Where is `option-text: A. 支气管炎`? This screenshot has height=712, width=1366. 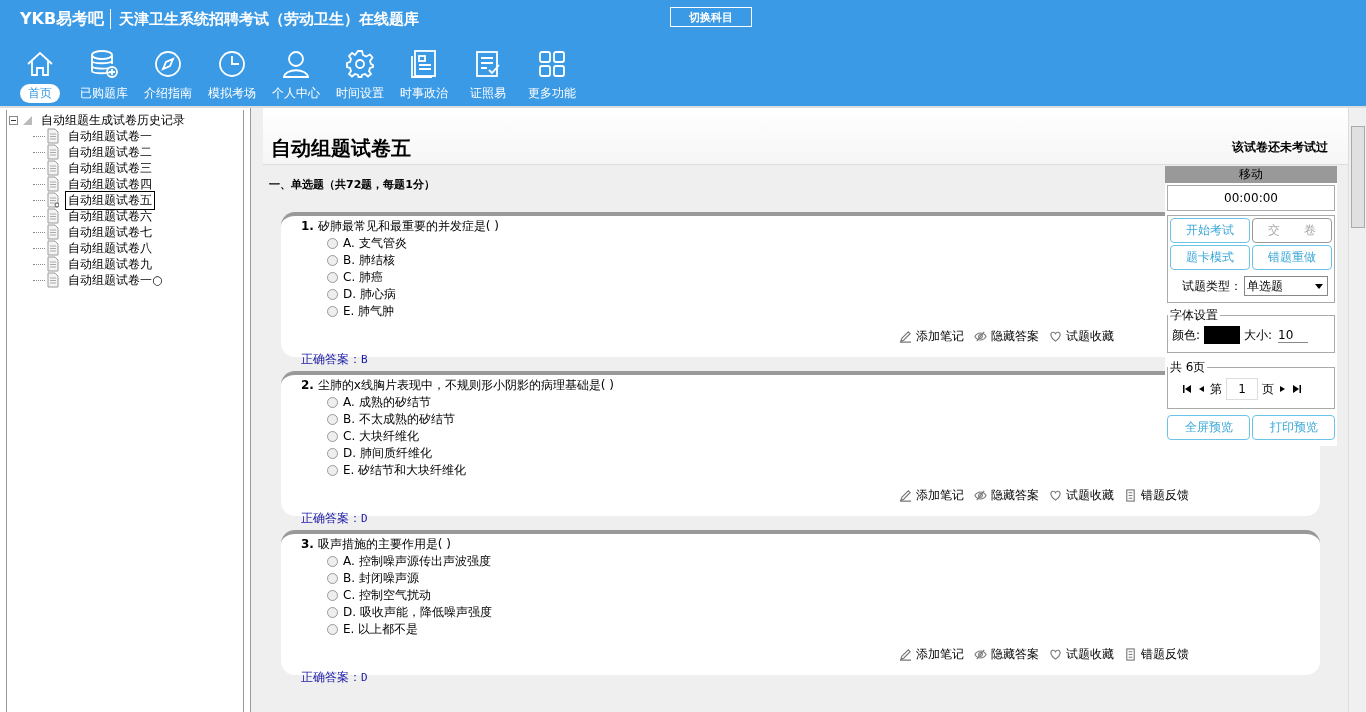
option-text: A. 支气管炎 is located at coordinates (375, 243).